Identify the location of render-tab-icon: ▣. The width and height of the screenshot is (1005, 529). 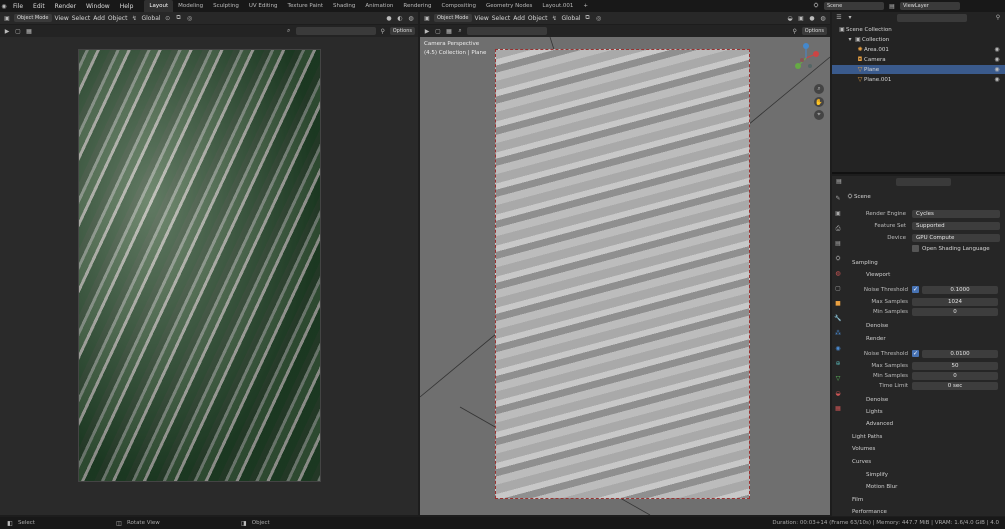
(838, 214).